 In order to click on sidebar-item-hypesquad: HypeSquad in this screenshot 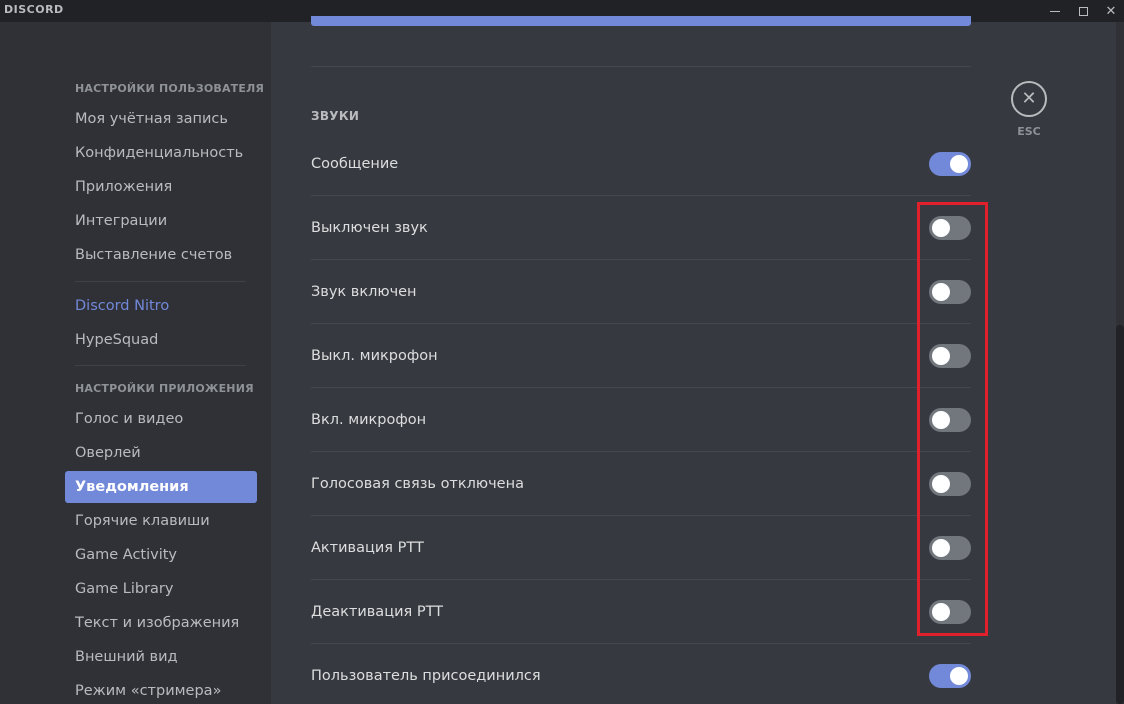, I will do `click(161, 340)`.